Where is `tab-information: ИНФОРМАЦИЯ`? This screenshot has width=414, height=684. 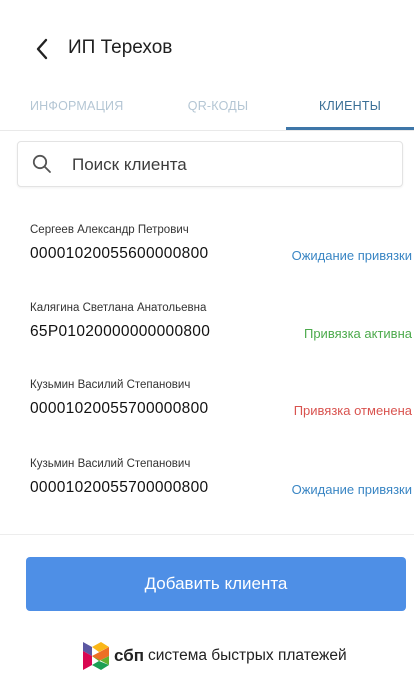
tab-information: ИНФОРМАЦИЯ is located at coordinates (78, 111).